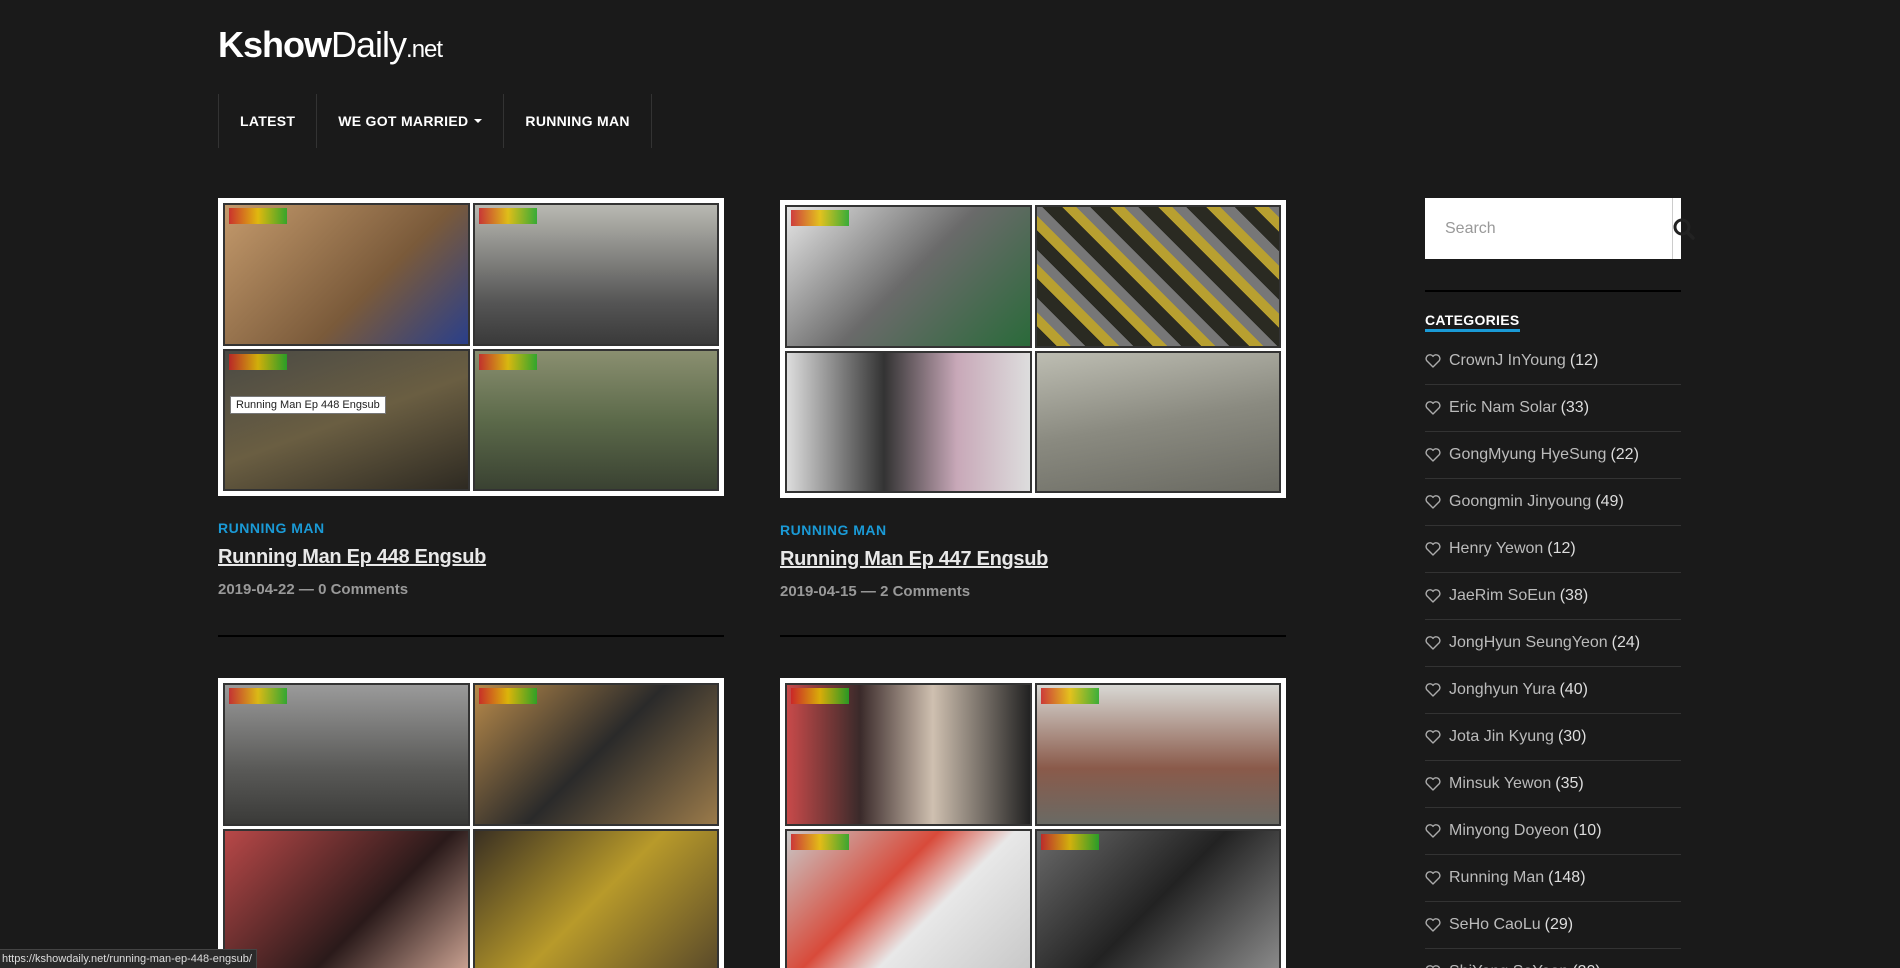 The image size is (1900, 968). What do you see at coordinates (1502, 596) in the screenshot?
I see `category-link: JaeRim SoEun` at bounding box center [1502, 596].